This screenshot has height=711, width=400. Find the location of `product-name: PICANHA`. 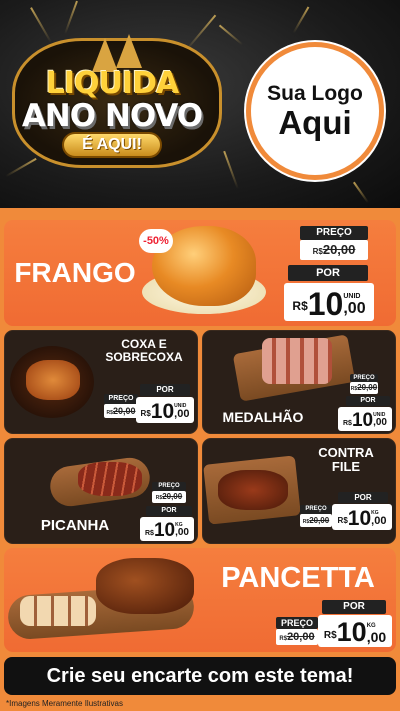

product-name: PICANHA is located at coordinates (75, 525).